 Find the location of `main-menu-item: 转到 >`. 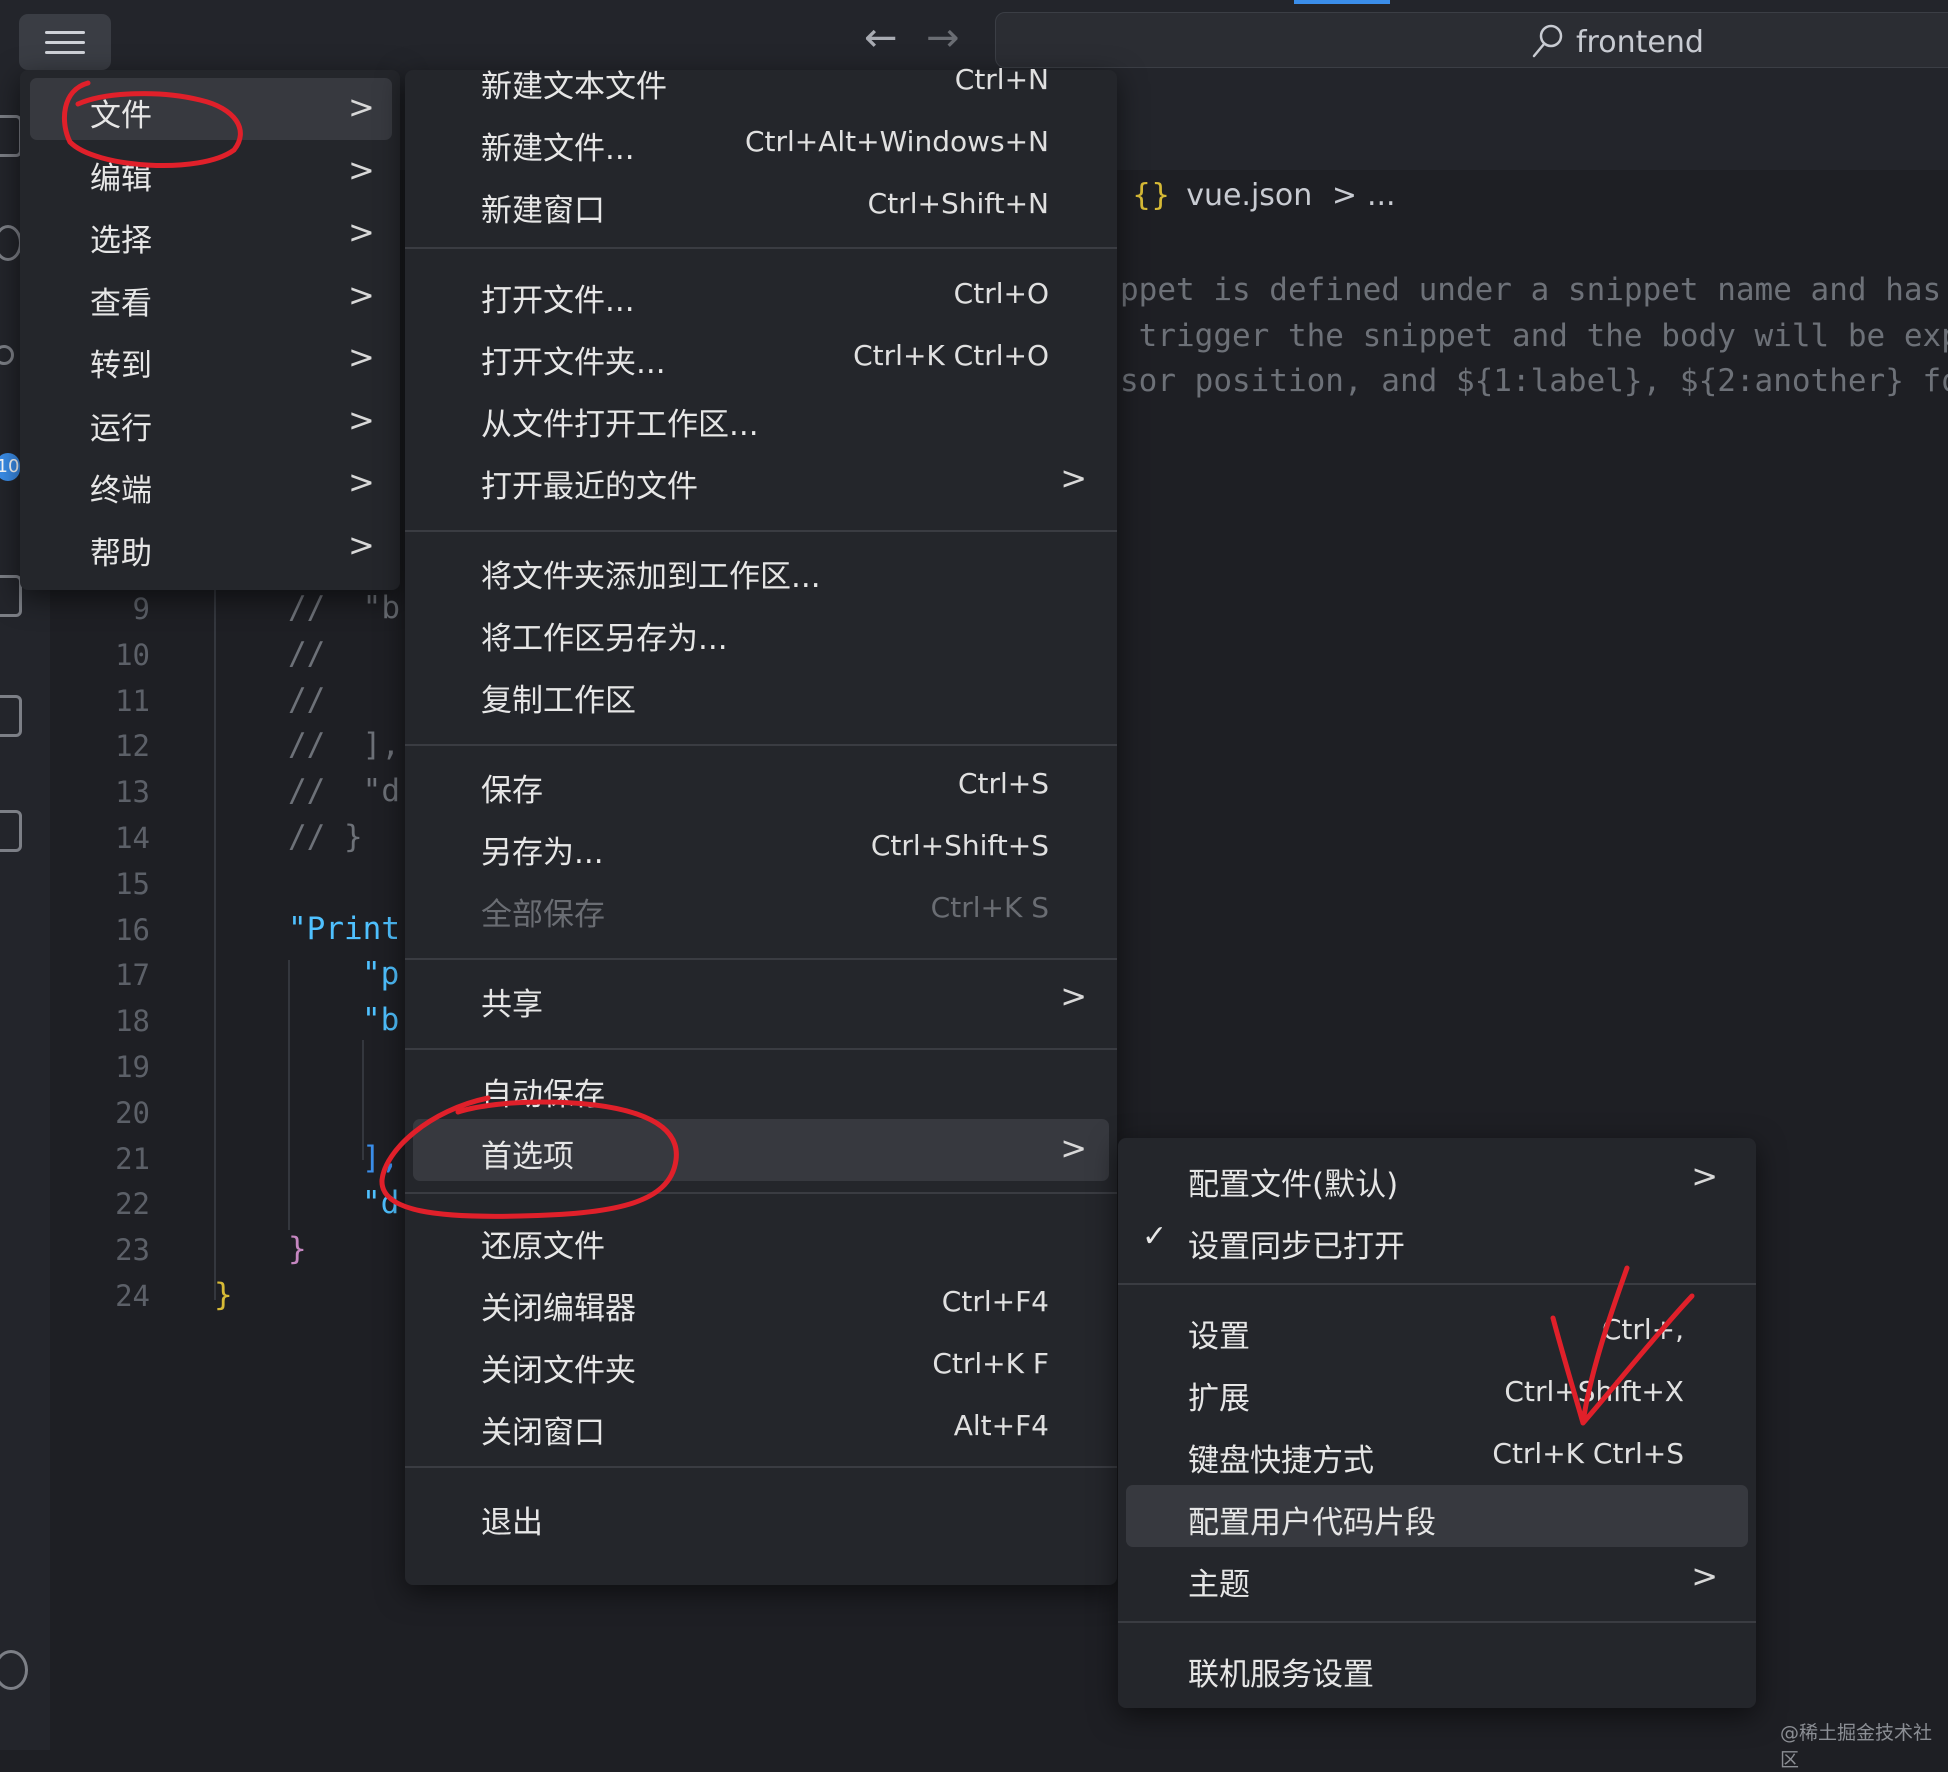

main-menu-item: 转到 > is located at coordinates (211, 359).